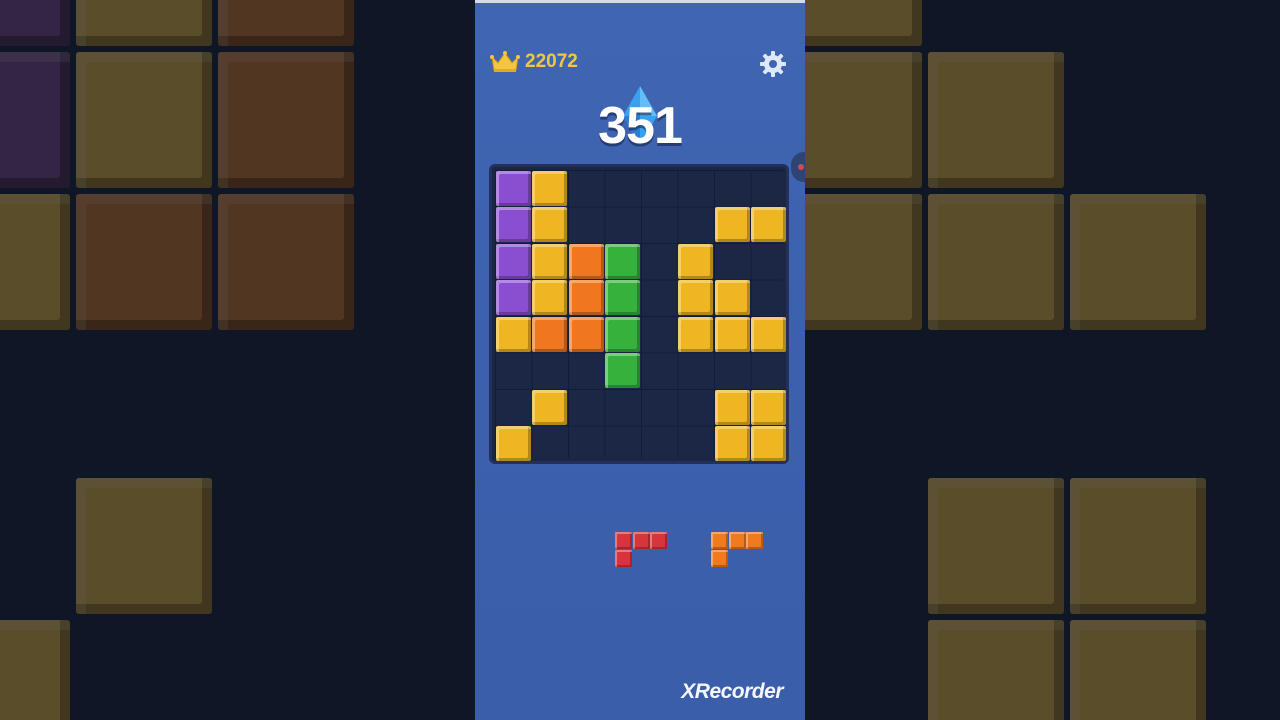 This screenshot has width=1280, height=720. I want to click on board-grid, so click(640, 315).